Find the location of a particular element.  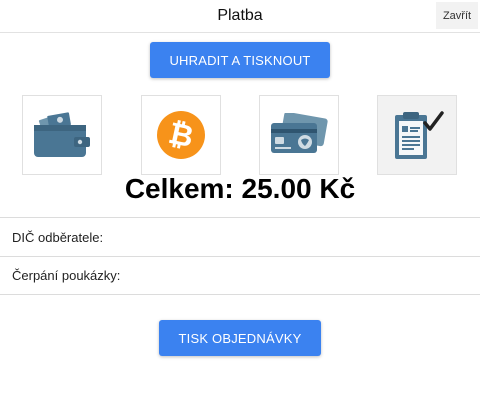

total-value: 25.00 Kč is located at coordinates (298, 188).